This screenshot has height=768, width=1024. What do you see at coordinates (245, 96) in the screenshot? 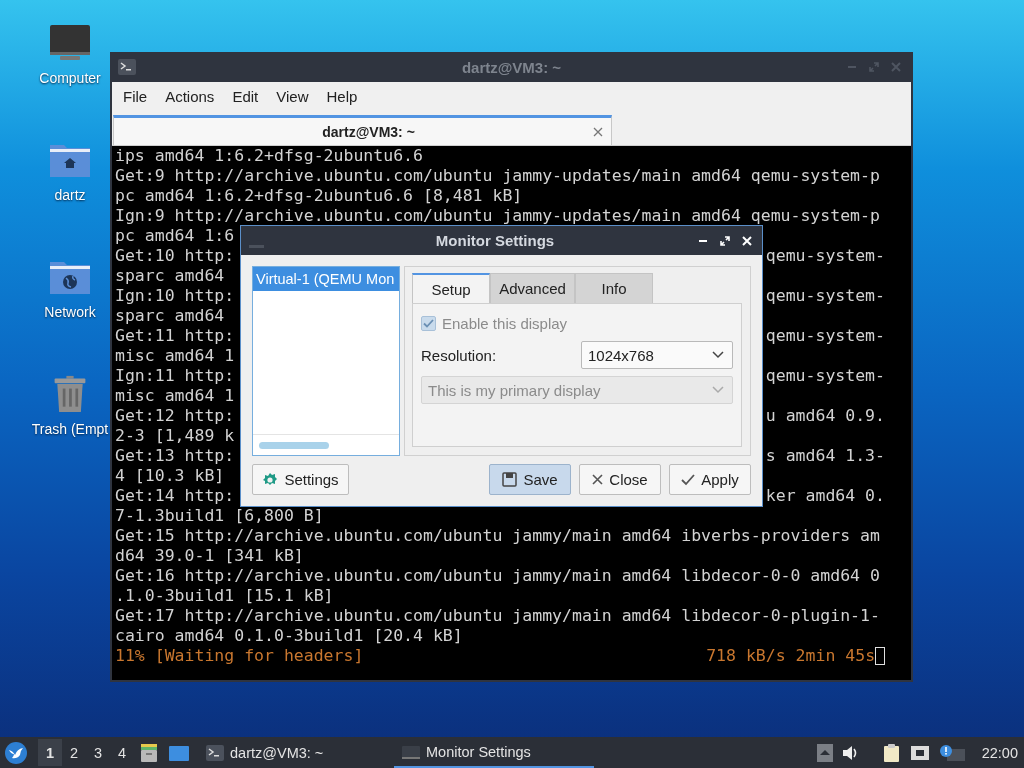
I see `menu-item: Edit` at bounding box center [245, 96].